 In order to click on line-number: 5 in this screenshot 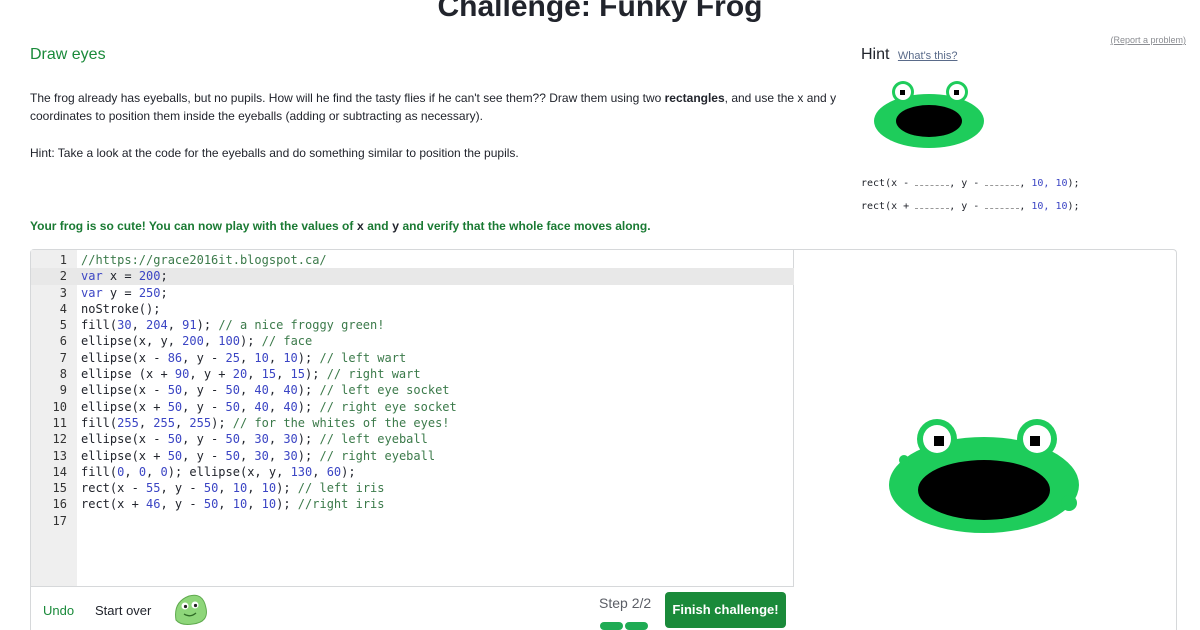, I will do `click(63, 325)`.